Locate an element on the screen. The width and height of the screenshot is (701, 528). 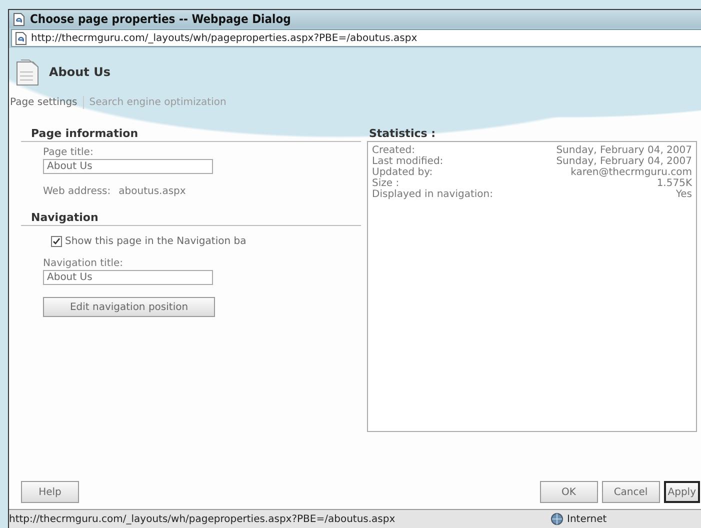
stat-label: Last modified: is located at coordinates (408, 161).